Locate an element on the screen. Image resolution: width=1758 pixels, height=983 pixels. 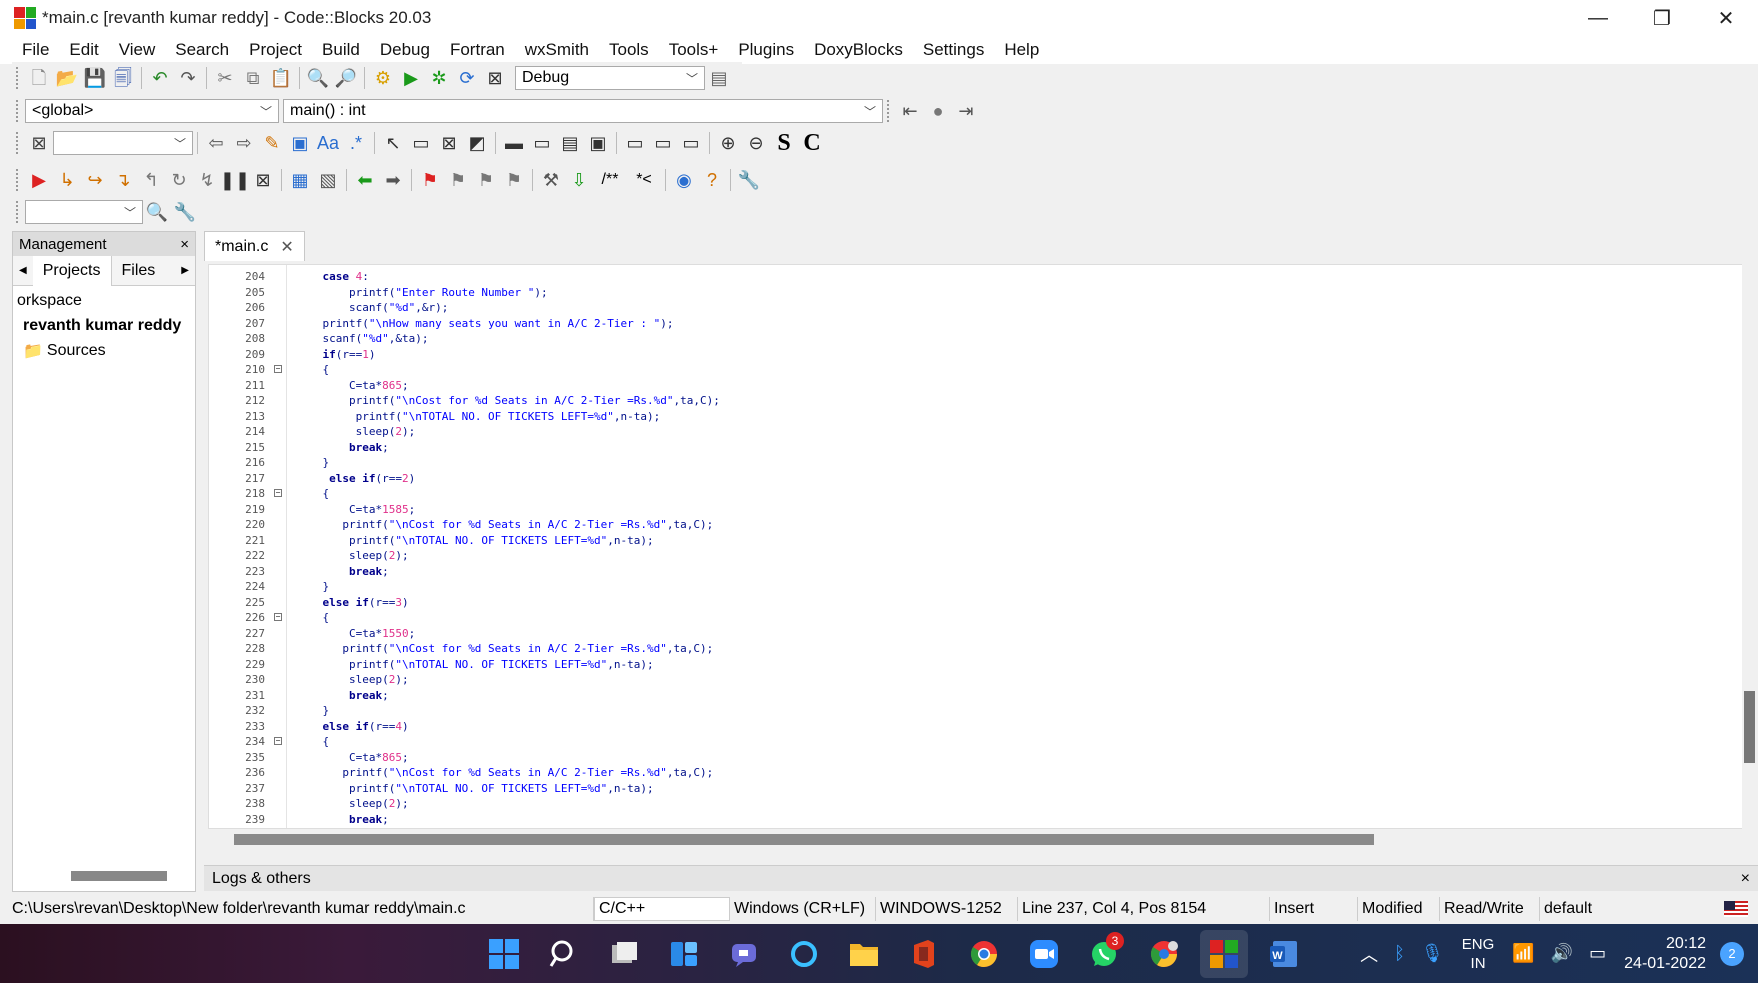
menu-wxsmith: wxSmith is located at coordinates (557, 50).